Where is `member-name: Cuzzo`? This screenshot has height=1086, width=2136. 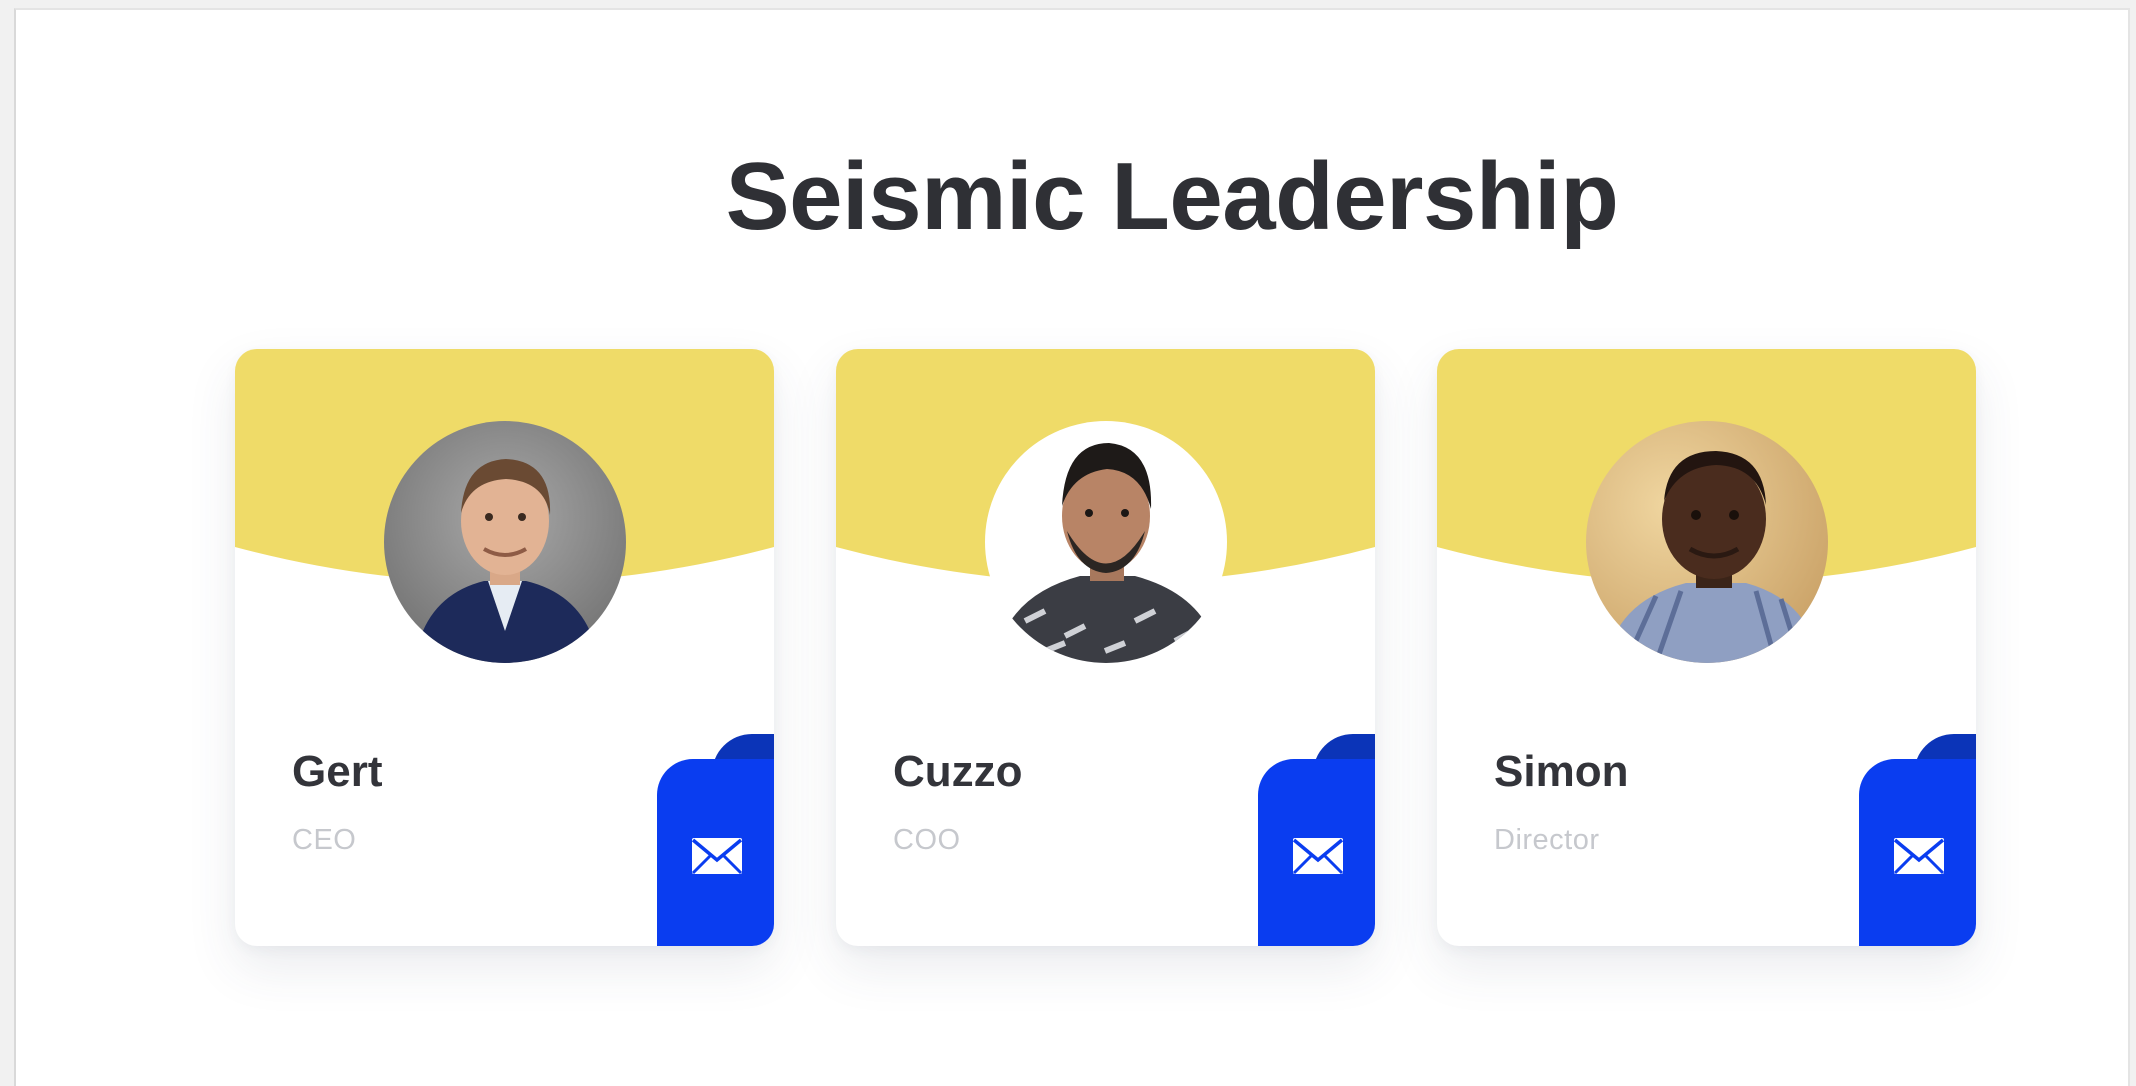
member-name: Cuzzo is located at coordinates (958, 771).